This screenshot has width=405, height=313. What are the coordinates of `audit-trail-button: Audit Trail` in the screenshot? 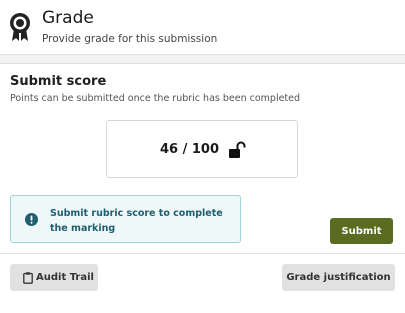 It's located at (54, 277).